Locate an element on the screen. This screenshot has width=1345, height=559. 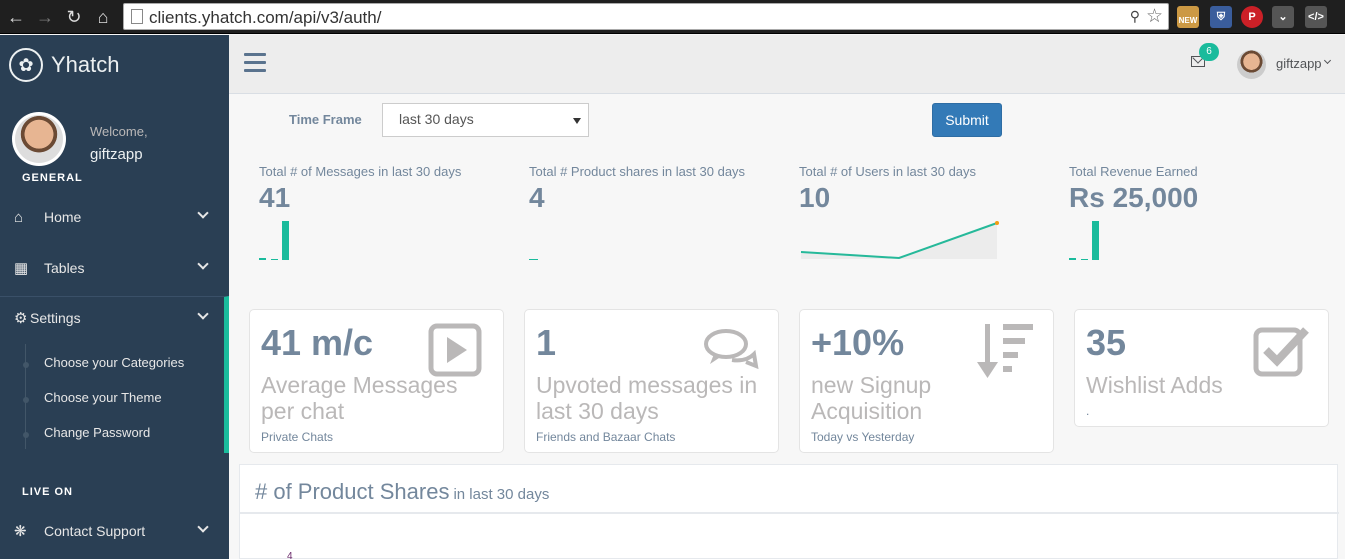
time-frame-label: Time Frame is located at coordinates (325, 119).